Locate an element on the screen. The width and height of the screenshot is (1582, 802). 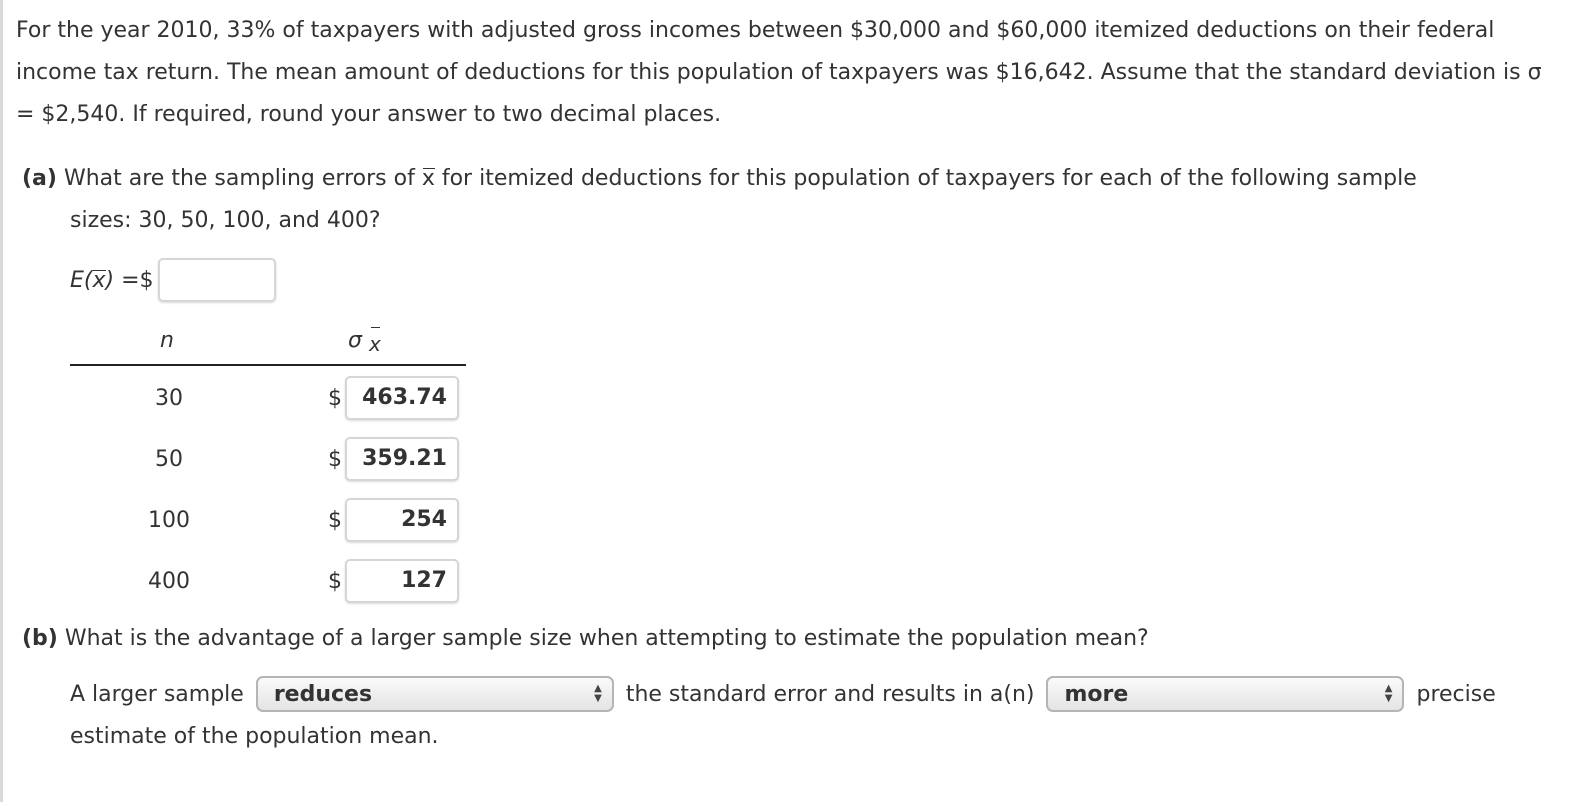
part-b-label: (b) is located at coordinates (40, 638).